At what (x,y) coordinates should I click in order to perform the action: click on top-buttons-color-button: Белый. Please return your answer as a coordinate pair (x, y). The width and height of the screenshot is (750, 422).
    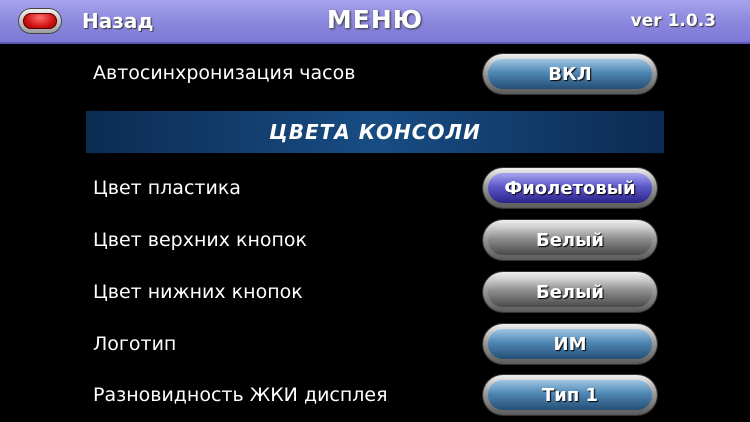
    Looking at the image, I should click on (570, 240).